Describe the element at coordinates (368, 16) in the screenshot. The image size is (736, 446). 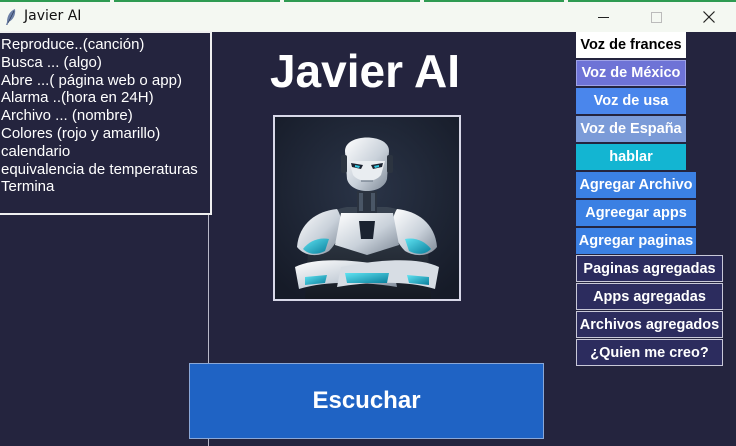
I see `title-bar: Javier AI` at that location.